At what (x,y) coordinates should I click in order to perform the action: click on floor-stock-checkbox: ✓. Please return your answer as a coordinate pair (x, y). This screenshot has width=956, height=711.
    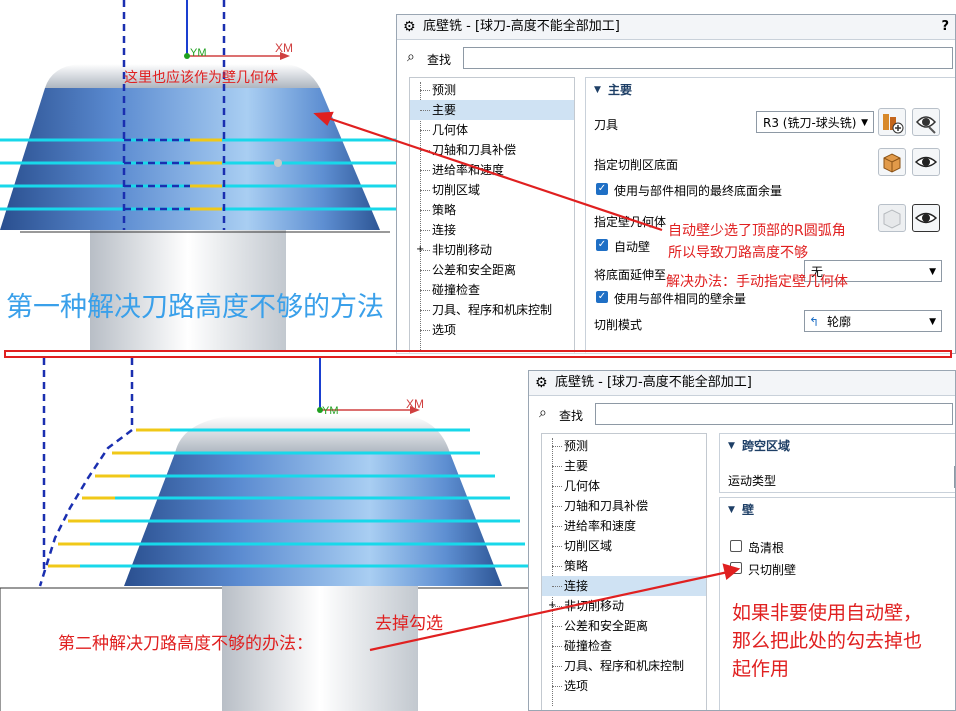
    Looking at the image, I should click on (602, 189).